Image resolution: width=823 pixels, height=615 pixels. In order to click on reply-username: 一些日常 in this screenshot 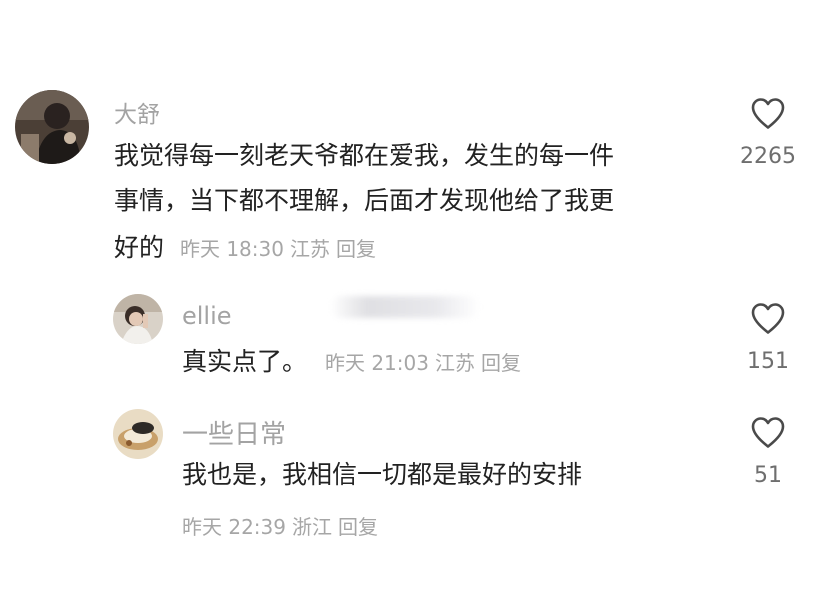, I will do `click(234, 432)`.